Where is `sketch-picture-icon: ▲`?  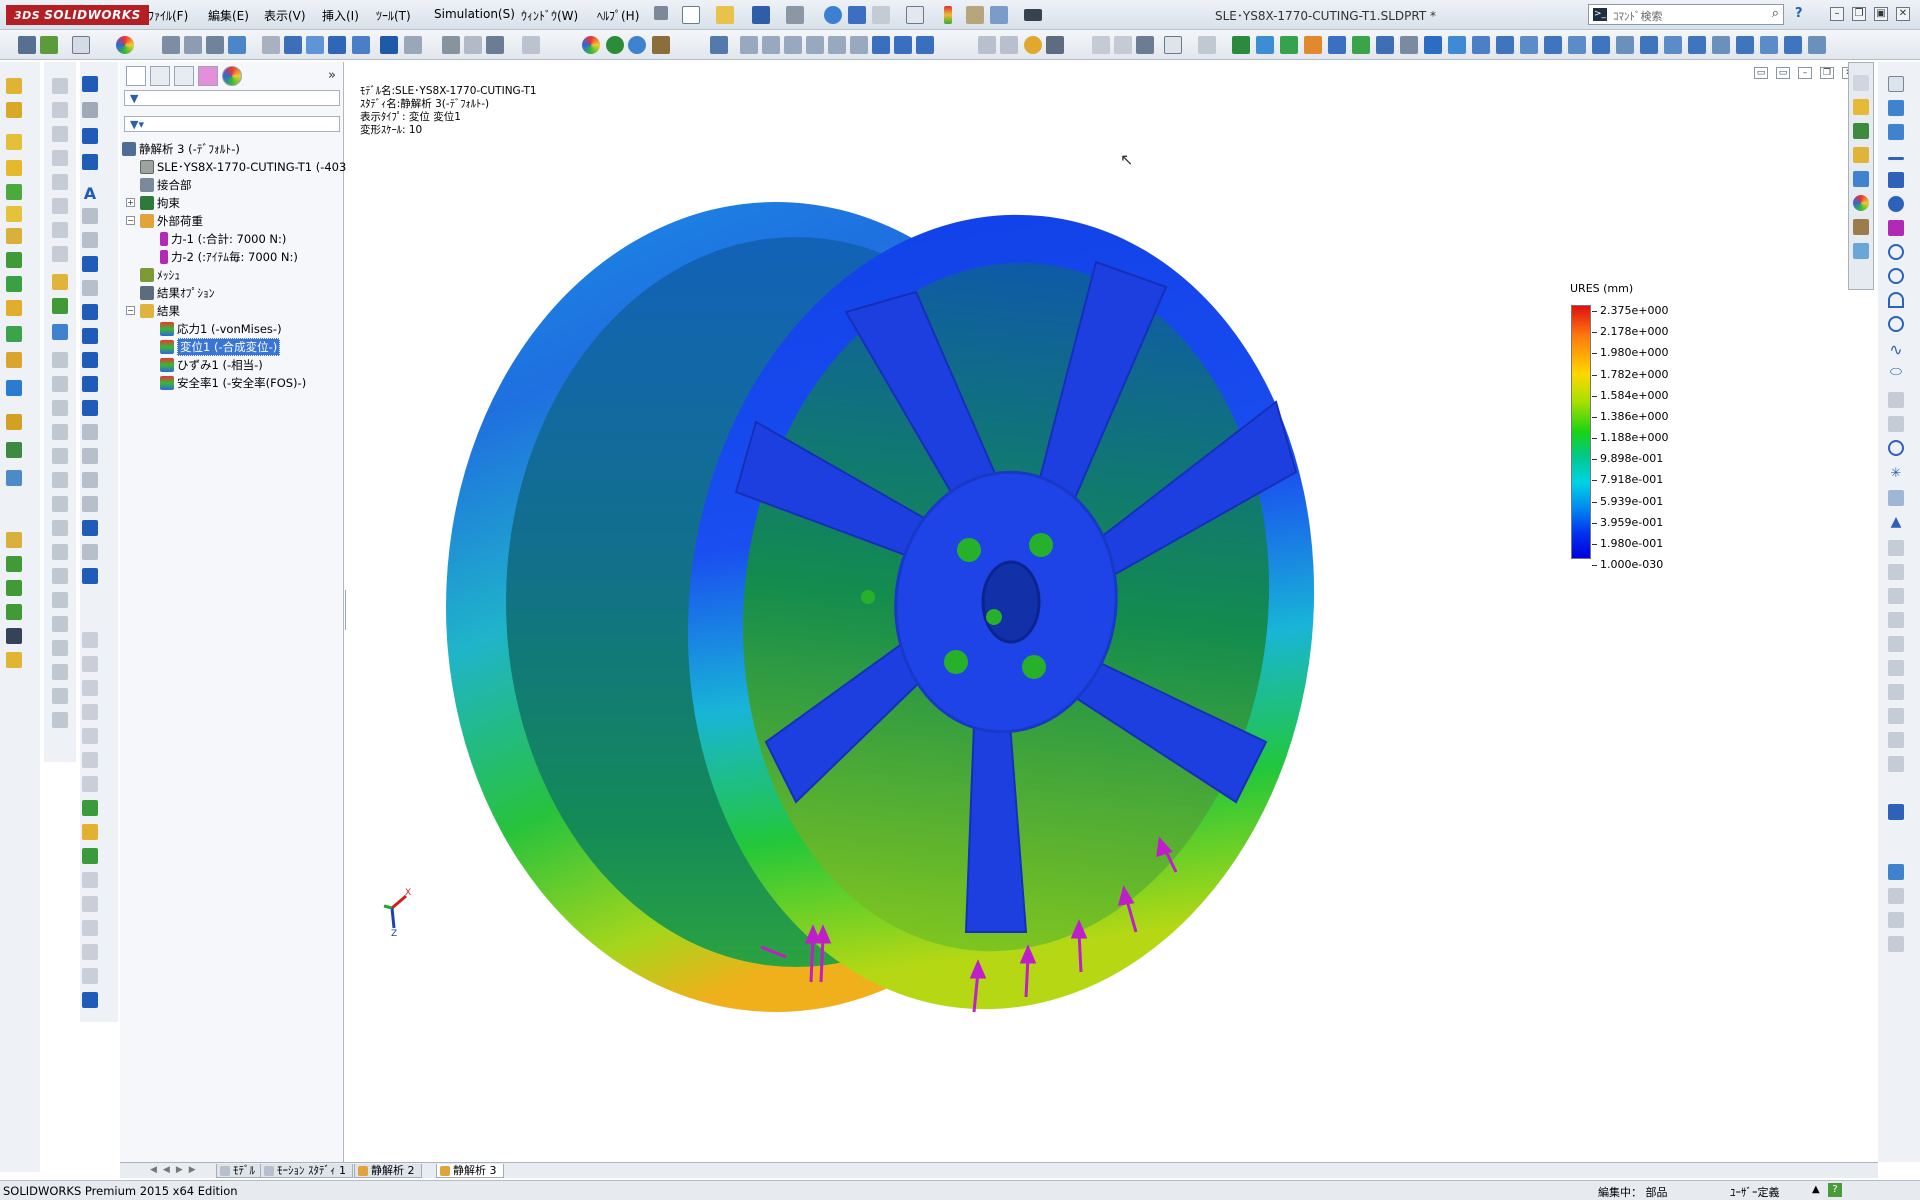
sketch-picture-icon: ▲ is located at coordinates (1896, 522).